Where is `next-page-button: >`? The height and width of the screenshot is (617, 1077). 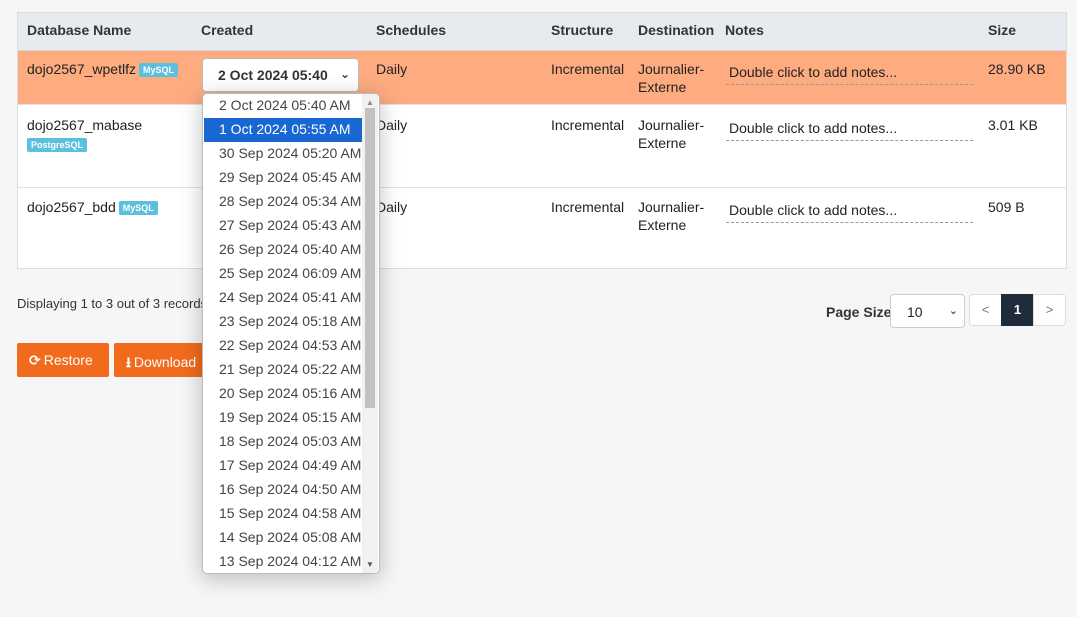
next-page-button: > is located at coordinates (1049, 310).